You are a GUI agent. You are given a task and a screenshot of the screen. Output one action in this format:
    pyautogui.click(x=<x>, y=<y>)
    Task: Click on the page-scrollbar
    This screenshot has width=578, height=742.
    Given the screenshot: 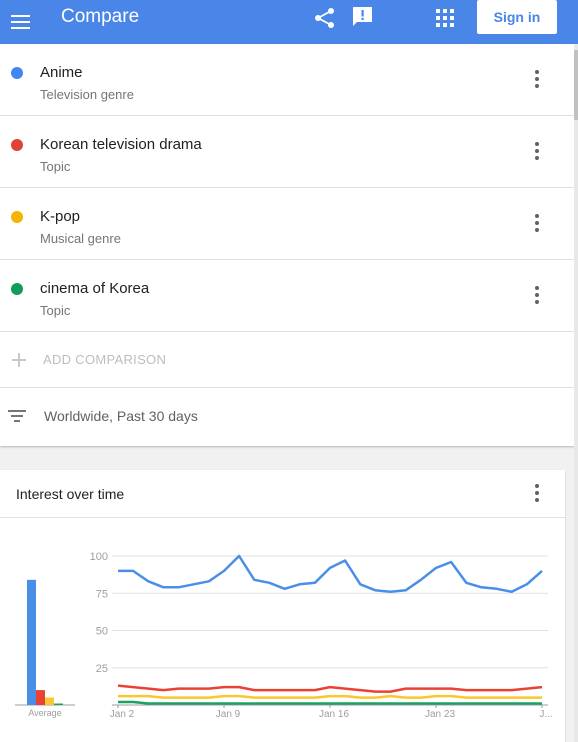 What is the action you would take?
    pyautogui.click(x=576, y=393)
    